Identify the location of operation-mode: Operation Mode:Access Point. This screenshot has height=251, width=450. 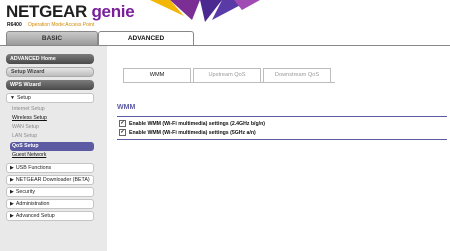
(61, 25).